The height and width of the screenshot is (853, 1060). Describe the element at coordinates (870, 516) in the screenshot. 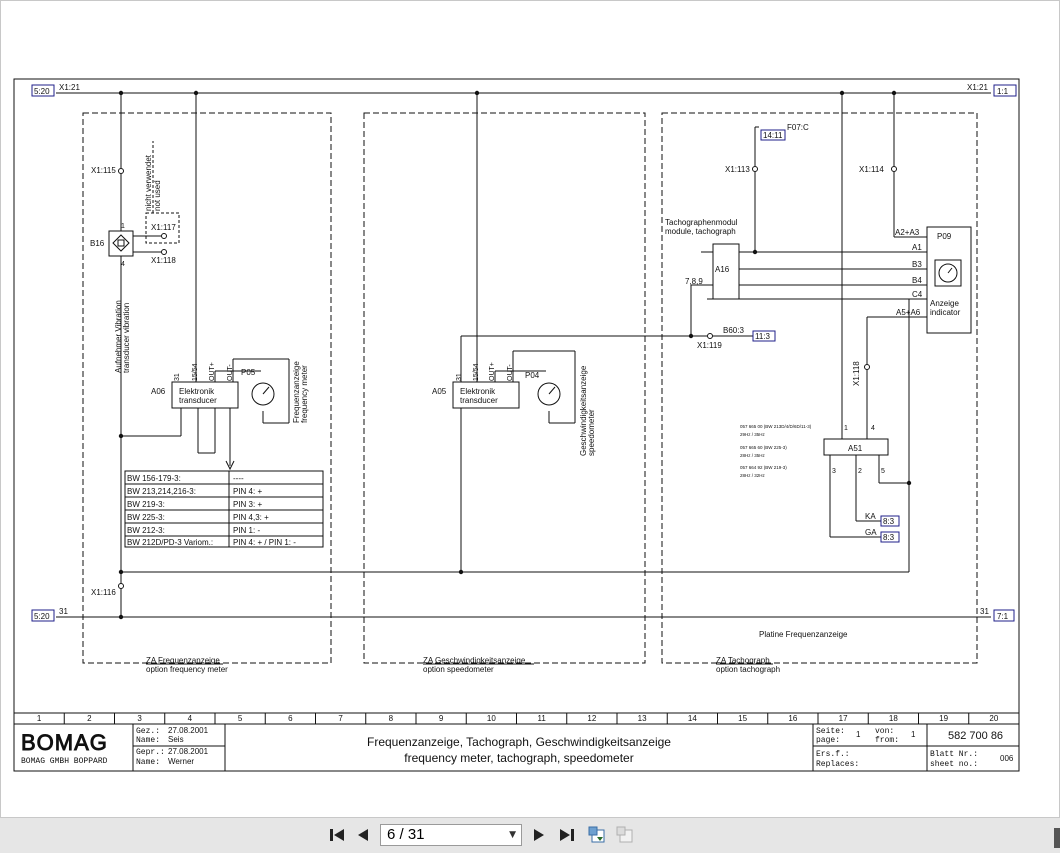

I see `label-ka: KA` at that location.